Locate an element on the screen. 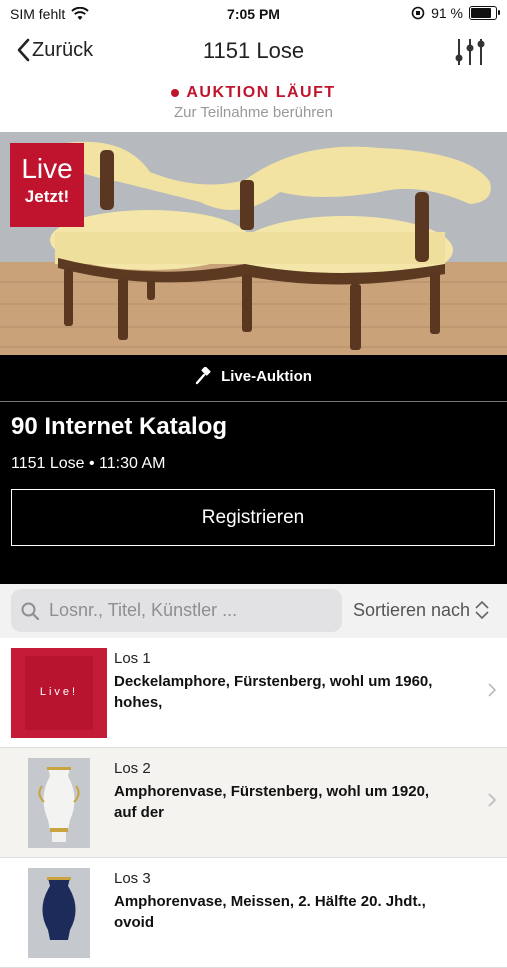 Image resolution: width=507 pixels, height=968 pixels. live-now-badge: Live Jetzt! is located at coordinates (47, 185).